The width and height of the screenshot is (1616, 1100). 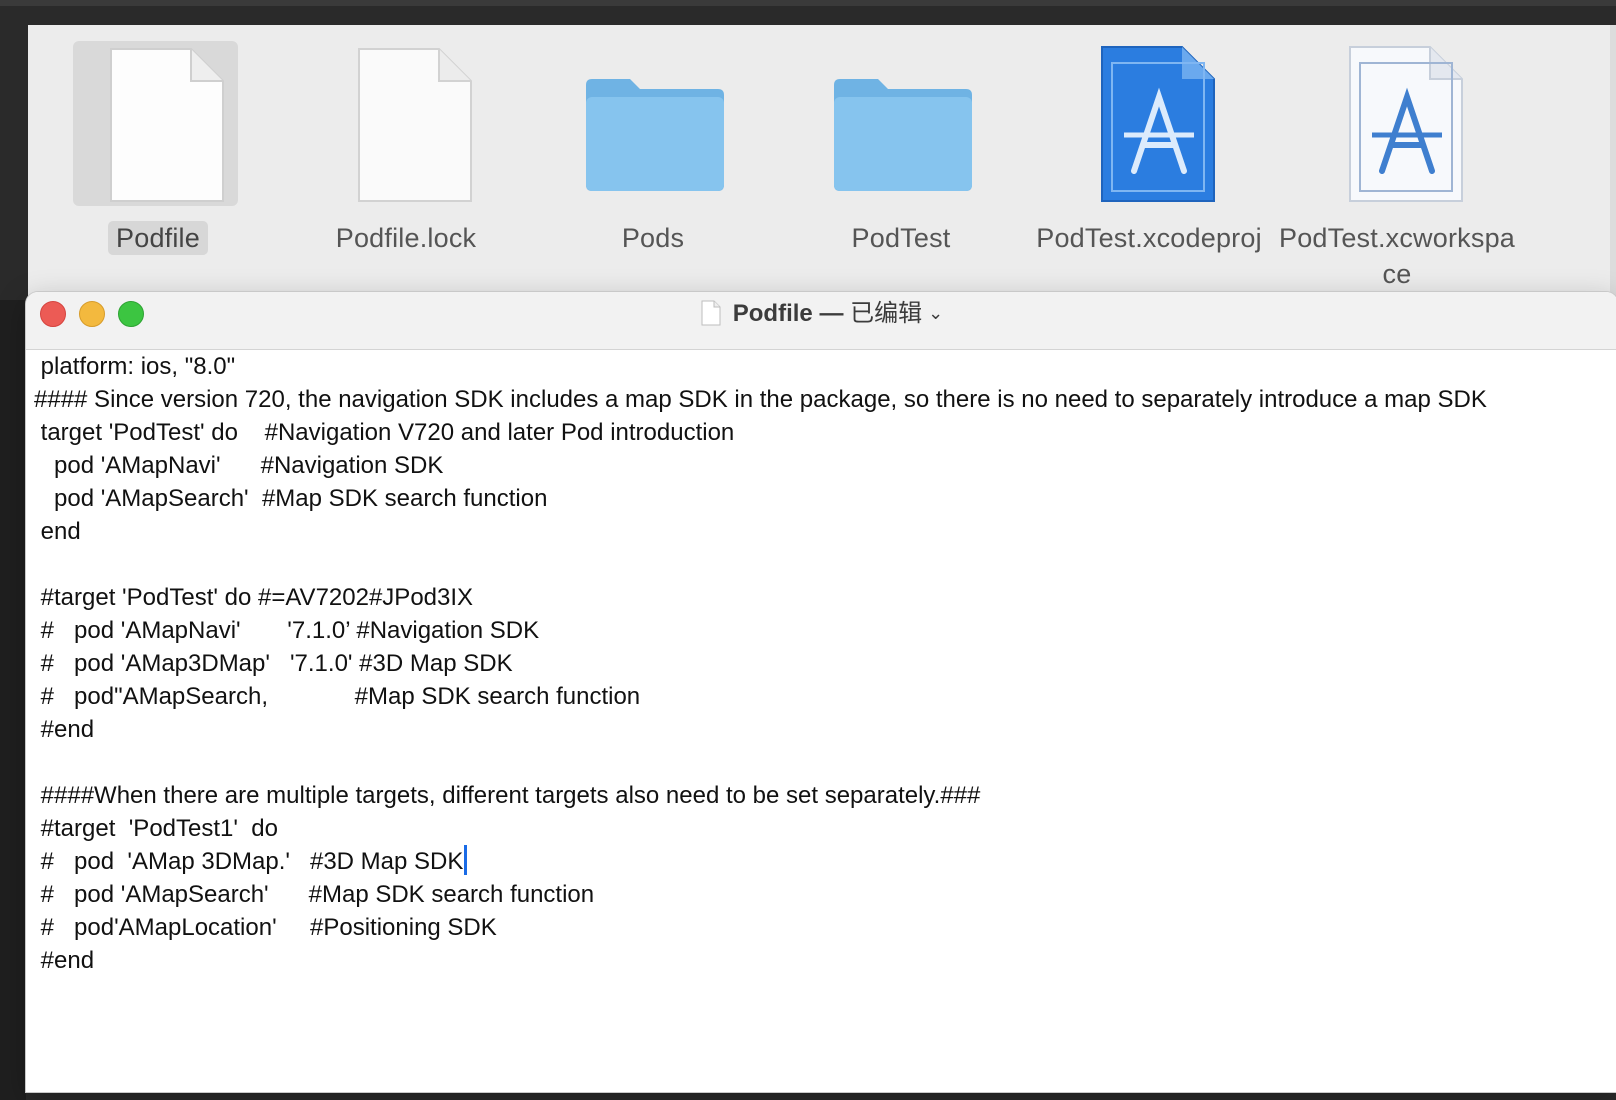 What do you see at coordinates (249, 861) in the screenshot?
I see `editor-line-text: # pod 'AMap 3DMap.' #3D Map SDK` at bounding box center [249, 861].